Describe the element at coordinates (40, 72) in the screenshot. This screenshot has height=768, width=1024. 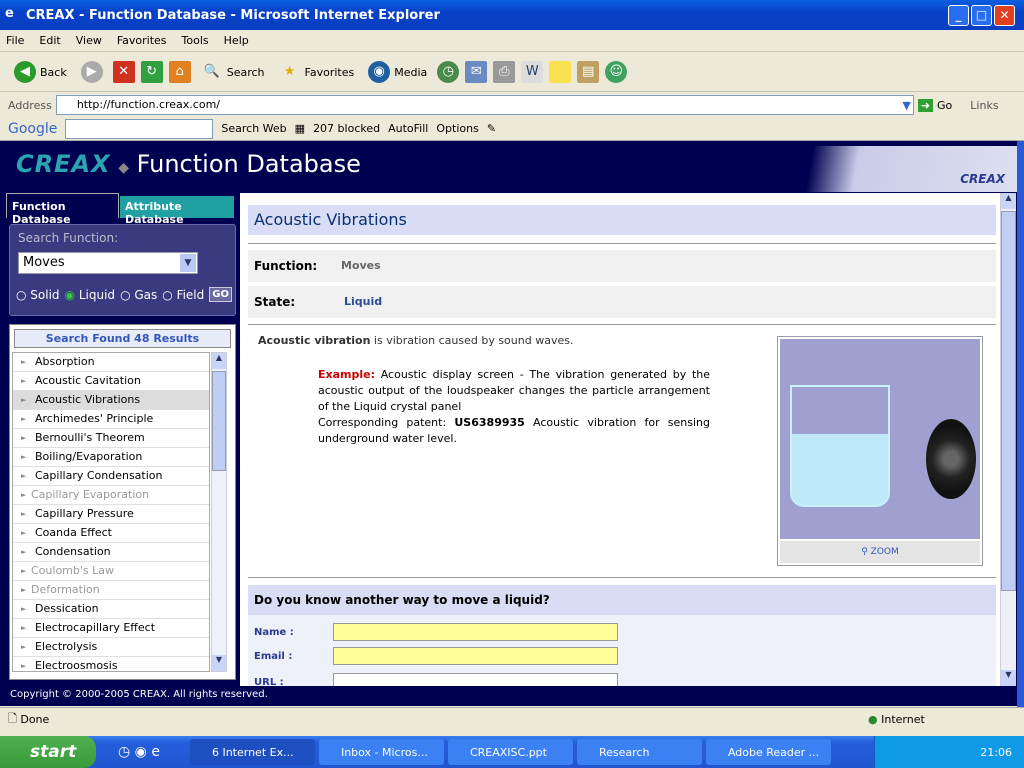
I see `back-button: ◀ Back` at that location.